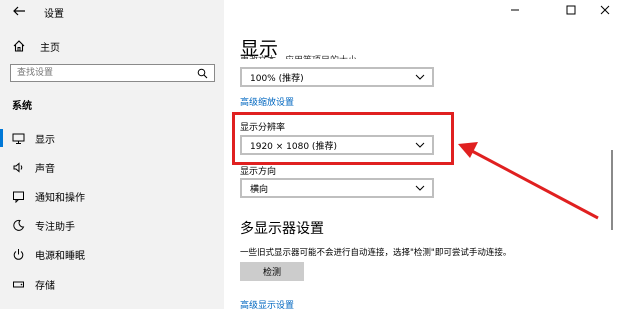 Image resolution: width=620 pixels, height=311 pixels. What do you see at coordinates (19, 225) in the screenshot?
I see `moon-icon` at bounding box center [19, 225].